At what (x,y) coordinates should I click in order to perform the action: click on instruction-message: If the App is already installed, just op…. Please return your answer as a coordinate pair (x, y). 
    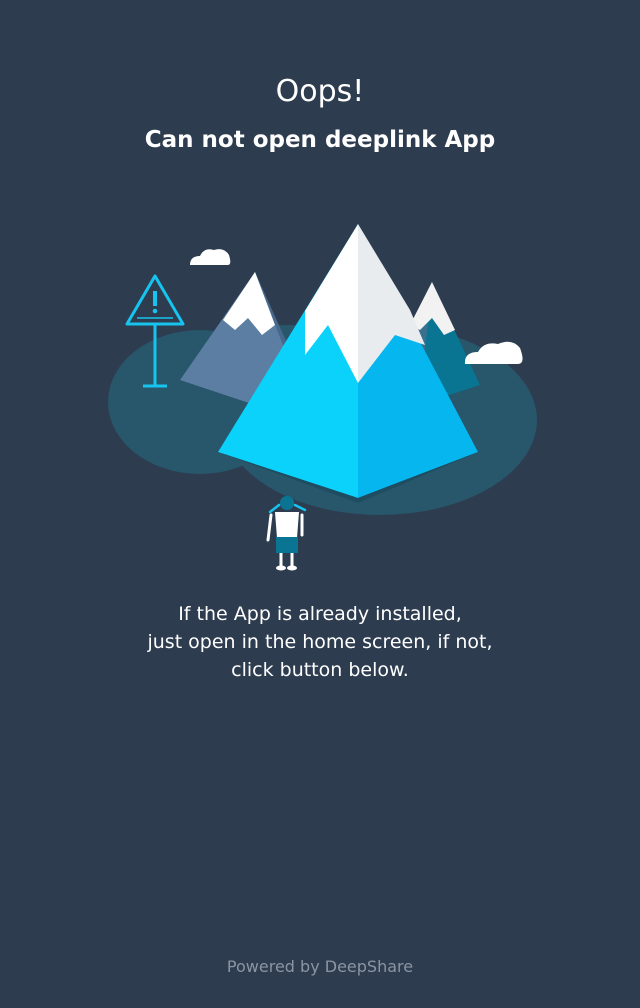
    Looking at the image, I should click on (320, 642).